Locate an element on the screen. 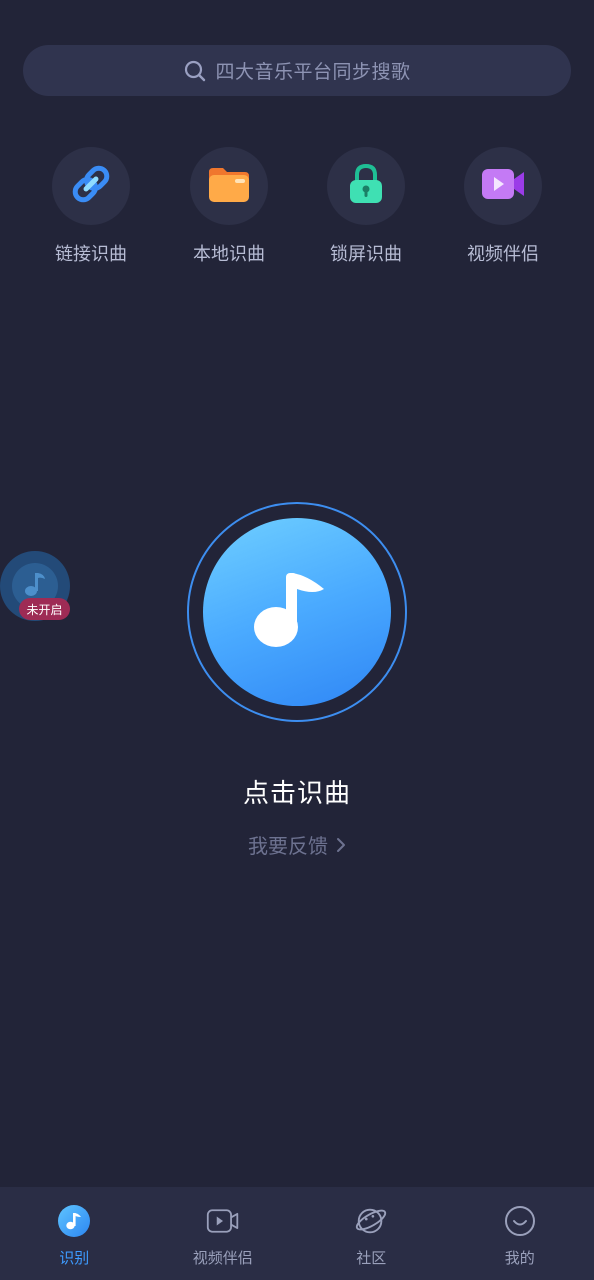 The height and width of the screenshot is (1280, 594). nav-item-mine: 我的 is located at coordinates (520, 1233).